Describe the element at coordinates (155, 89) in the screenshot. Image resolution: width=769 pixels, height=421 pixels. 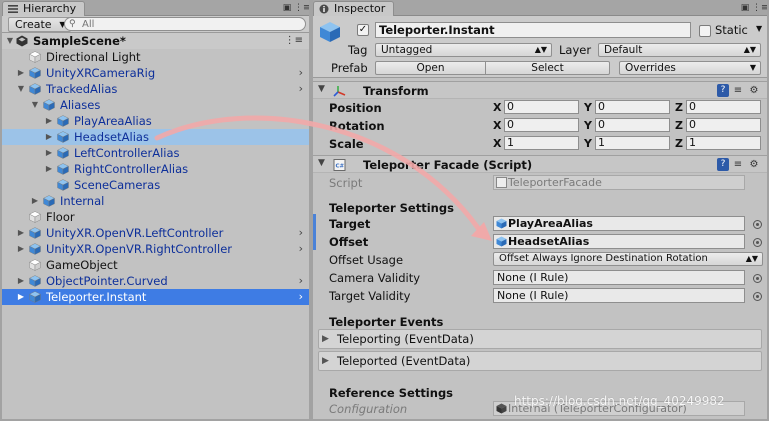
I see `hierarchy-item: ▼ TrackedAlias ›` at that location.